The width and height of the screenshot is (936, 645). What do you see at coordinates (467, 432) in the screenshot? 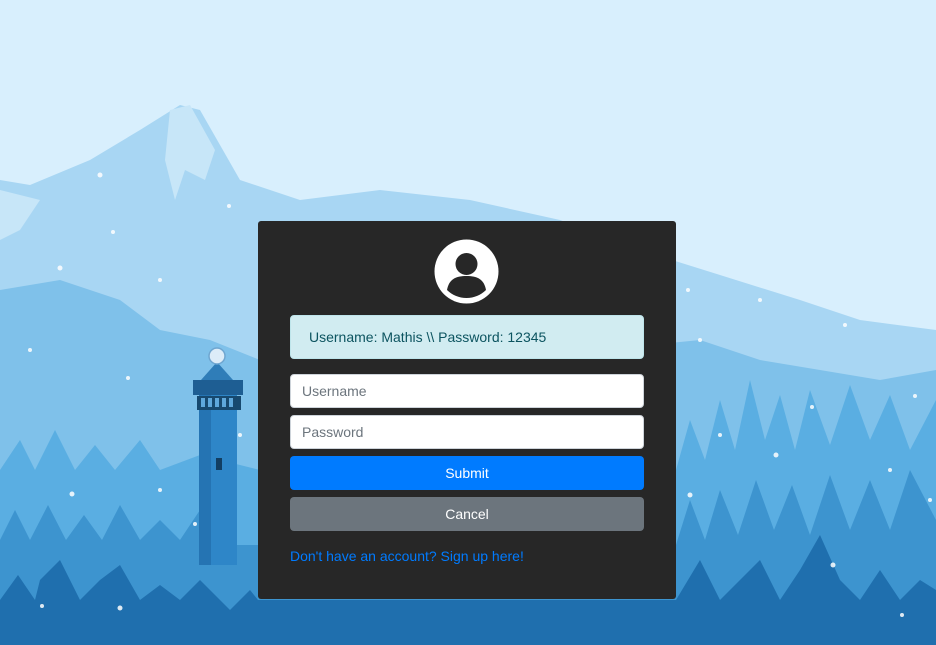
I see `password-input` at bounding box center [467, 432].